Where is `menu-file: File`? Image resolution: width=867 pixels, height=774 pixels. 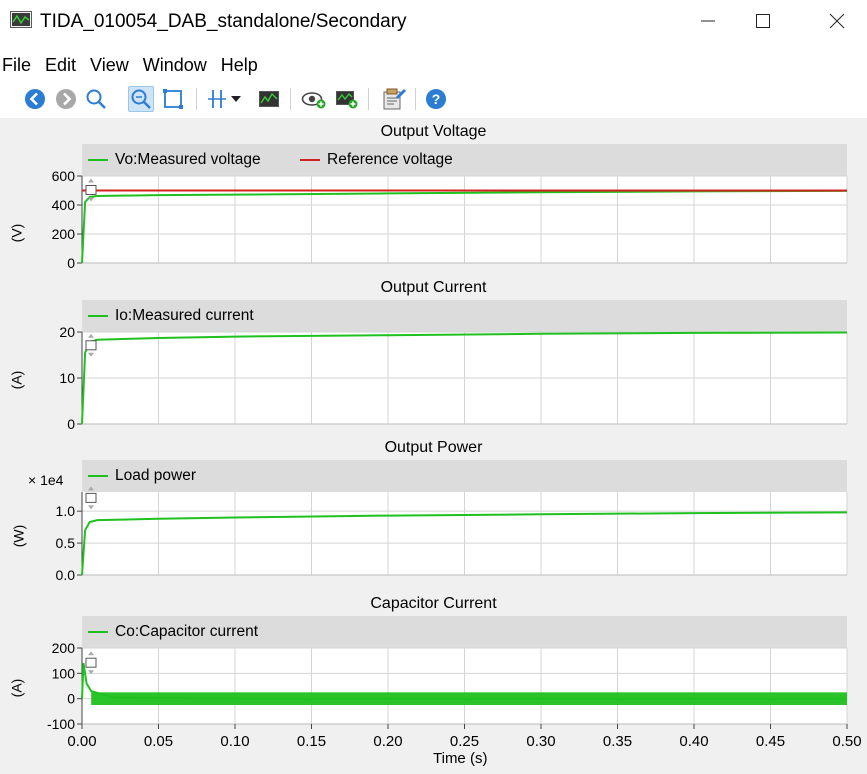
menu-file: File is located at coordinates (16, 65).